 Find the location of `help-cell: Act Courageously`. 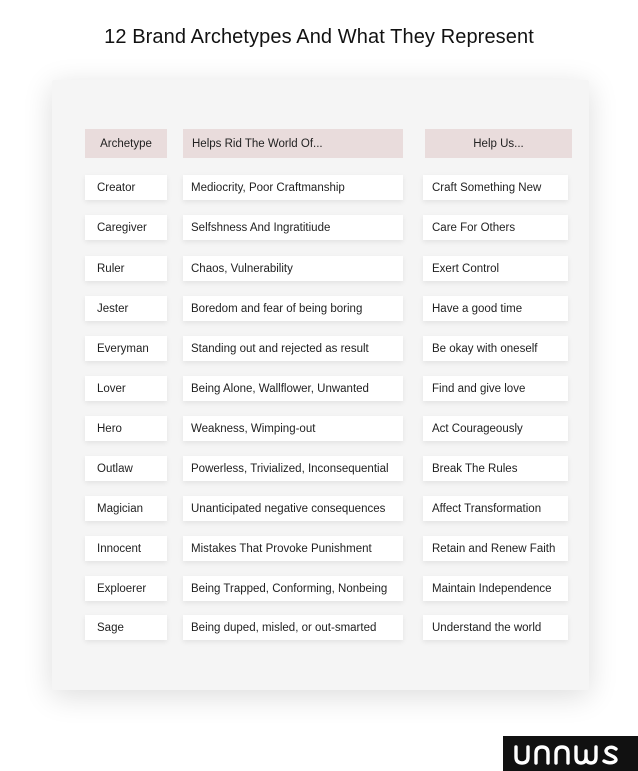

help-cell: Act Courageously is located at coordinates (495, 428).